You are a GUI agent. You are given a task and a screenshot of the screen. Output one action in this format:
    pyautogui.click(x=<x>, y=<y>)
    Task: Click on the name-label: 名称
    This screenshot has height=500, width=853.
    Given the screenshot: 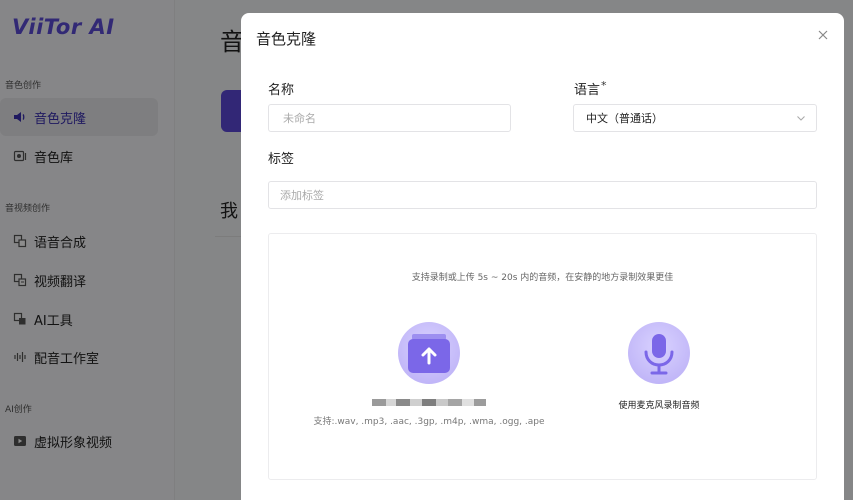 What is the action you would take?
    pyautogui.click(x=281, y=90)
    